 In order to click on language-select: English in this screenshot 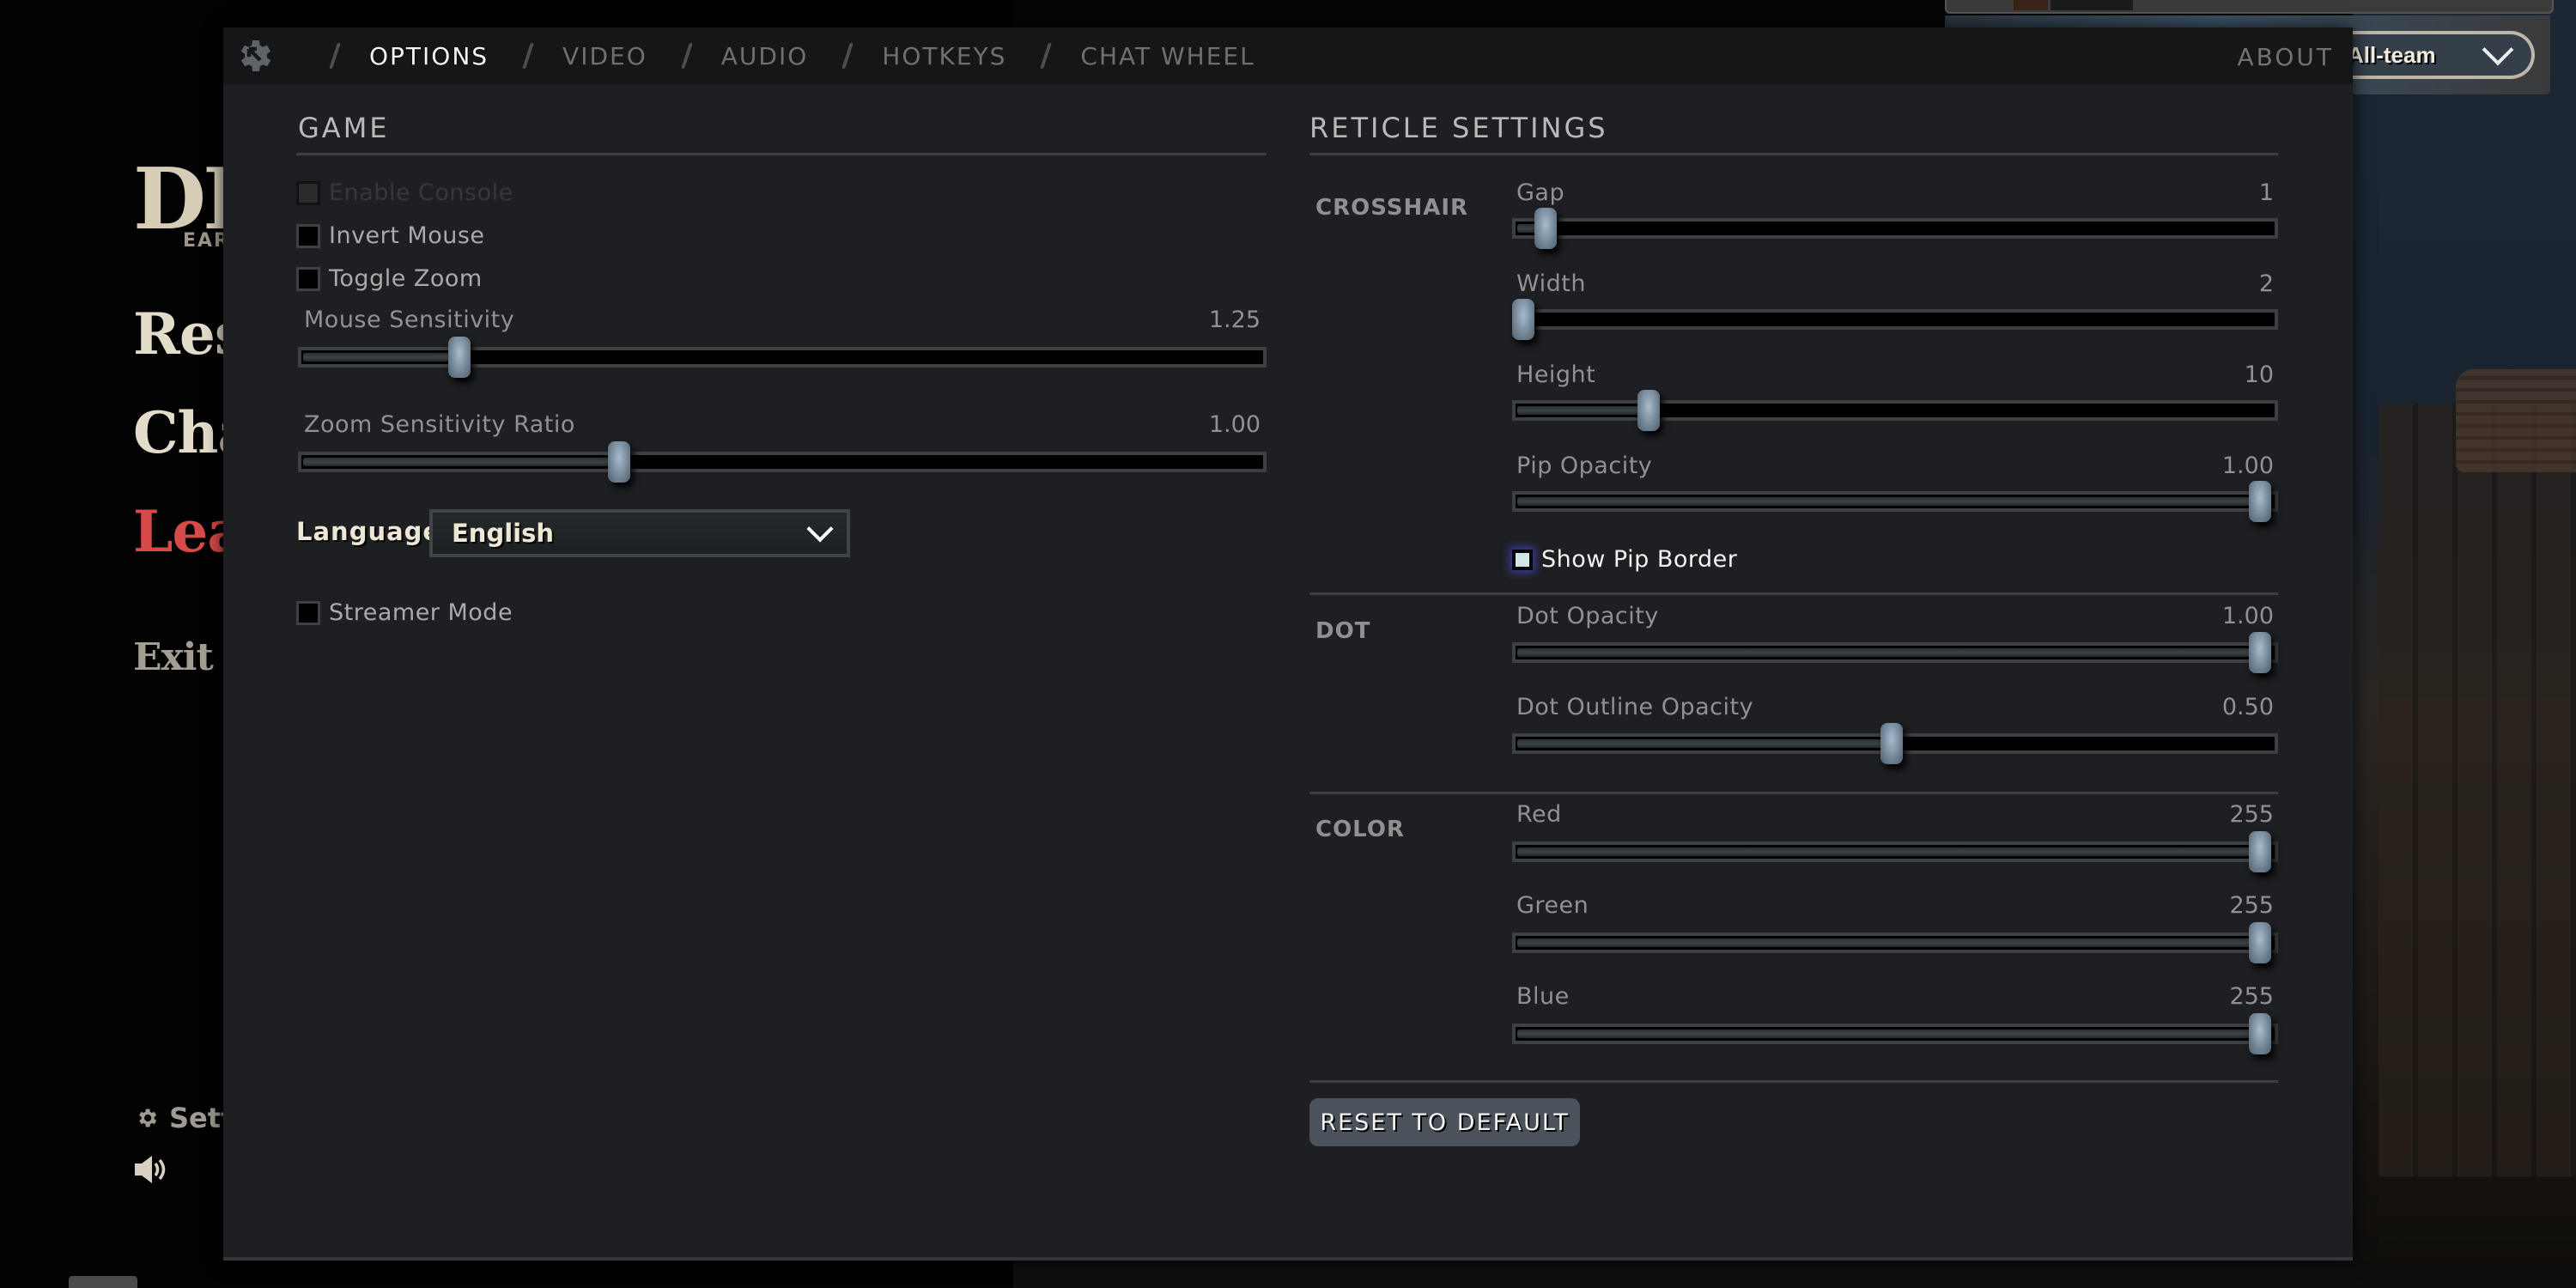, I will do `click(640, 533)`.